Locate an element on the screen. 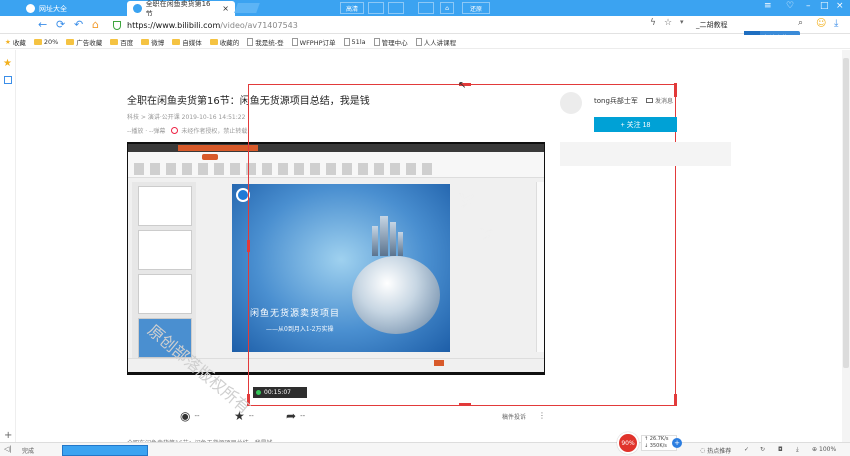 The height and width of the screenshot is (456, 850). bookmark-label: 51la is located at coordinates (358, 41).